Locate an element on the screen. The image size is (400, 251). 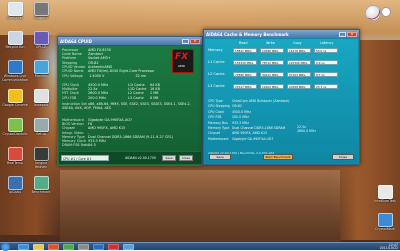
voltage-label: CPU Voltage is located at coordinates (72, 76).